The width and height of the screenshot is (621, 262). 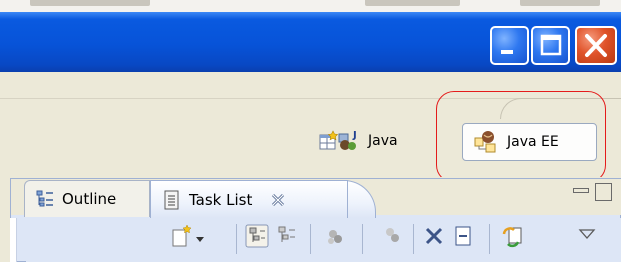 I want to click on java-perspective-icon: J, so click(x=347, y=140).